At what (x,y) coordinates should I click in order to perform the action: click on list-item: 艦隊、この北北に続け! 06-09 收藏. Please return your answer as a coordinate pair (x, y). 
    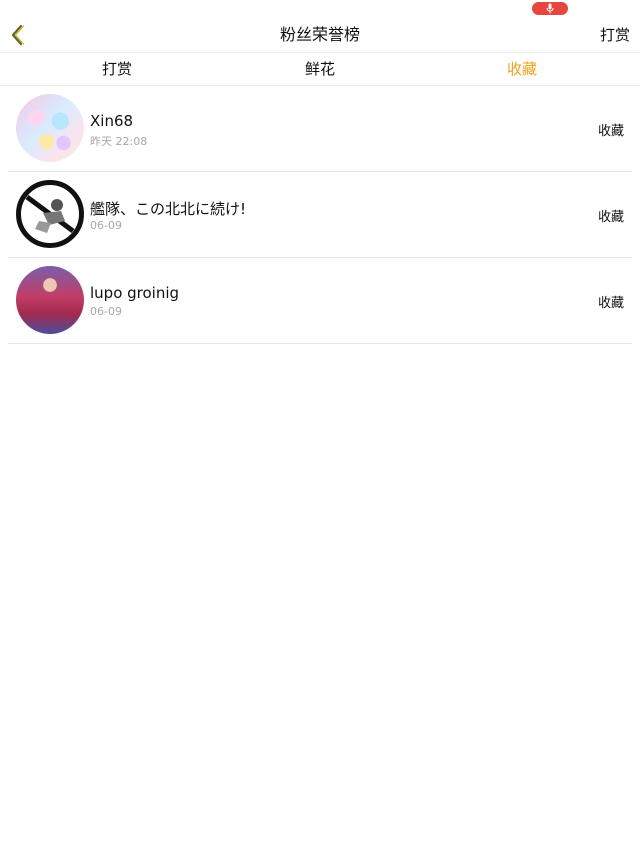
    Looking at the image, I should click on (320, 215).